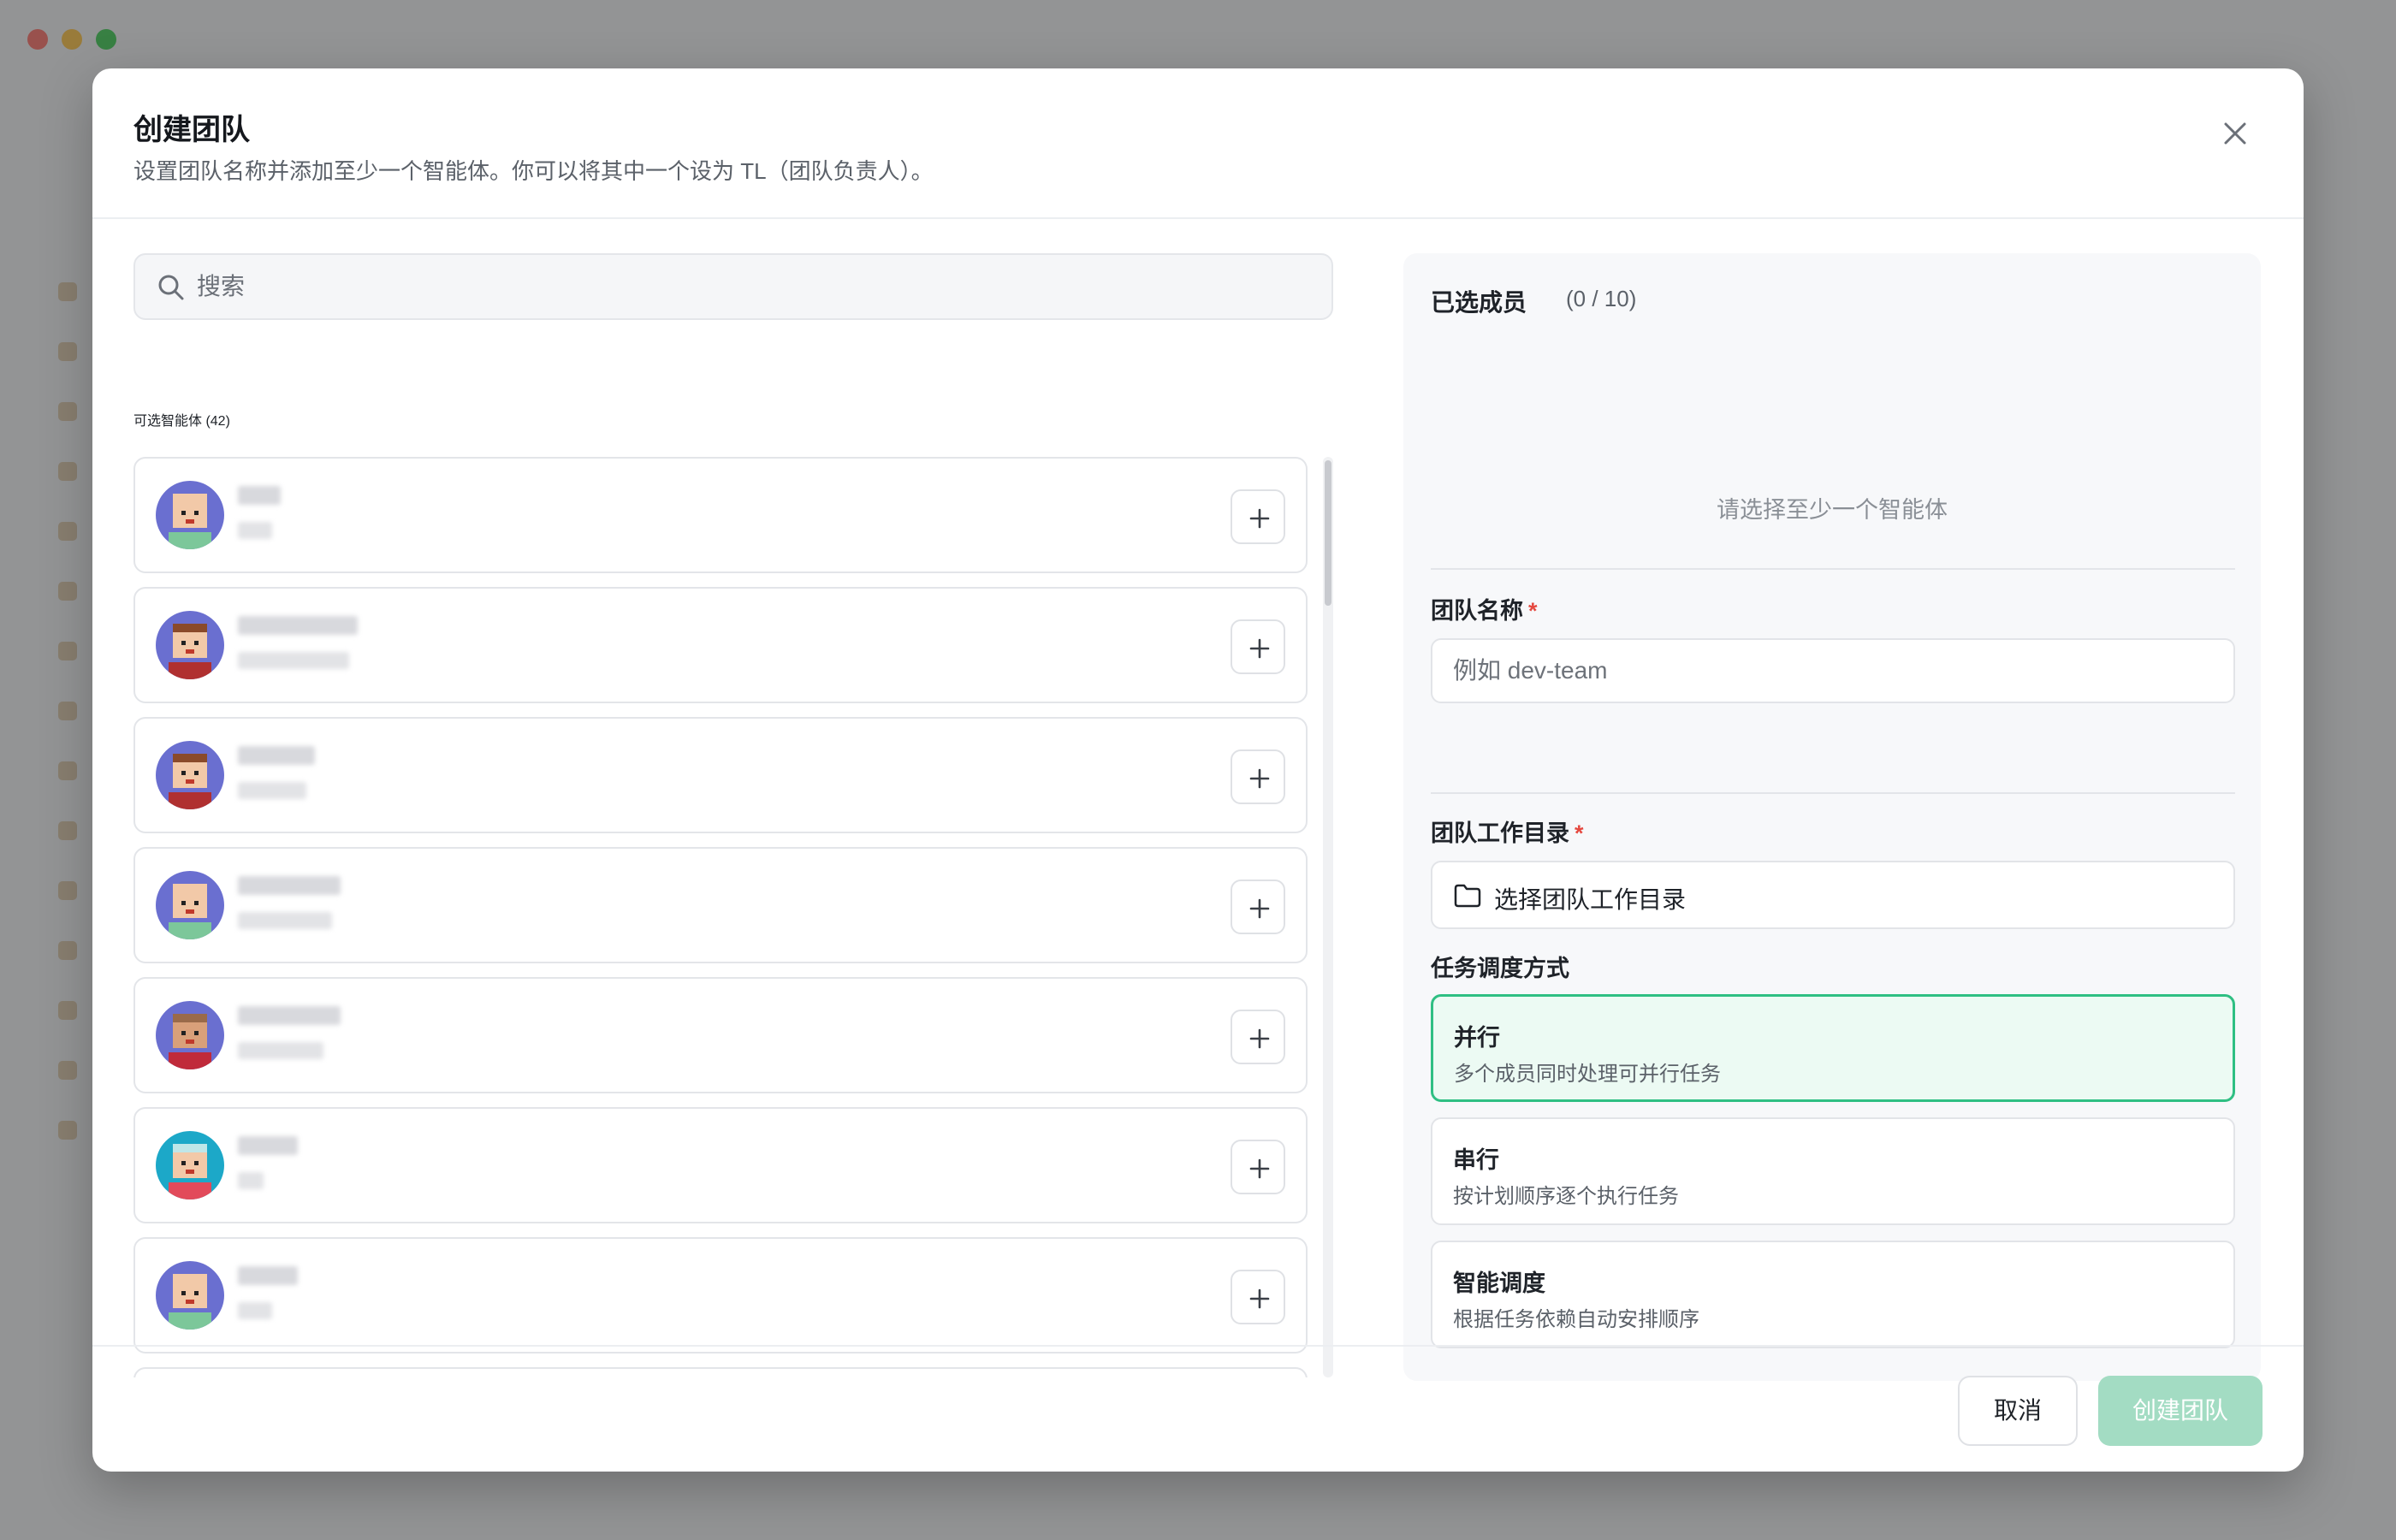  What do you see at coordinates (1833, 895) in the screenshot?
I see `select-work-dir-button: 选择团队工作目录` at bounding box center [1833, 895].